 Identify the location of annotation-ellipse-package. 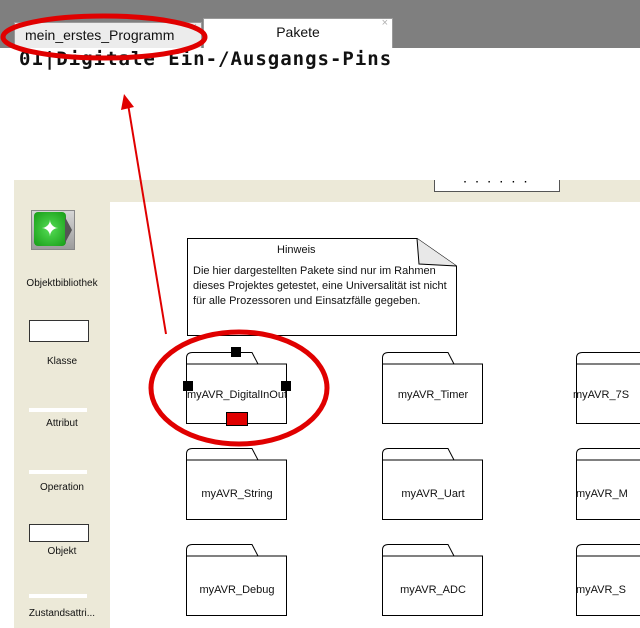
(239, 388).